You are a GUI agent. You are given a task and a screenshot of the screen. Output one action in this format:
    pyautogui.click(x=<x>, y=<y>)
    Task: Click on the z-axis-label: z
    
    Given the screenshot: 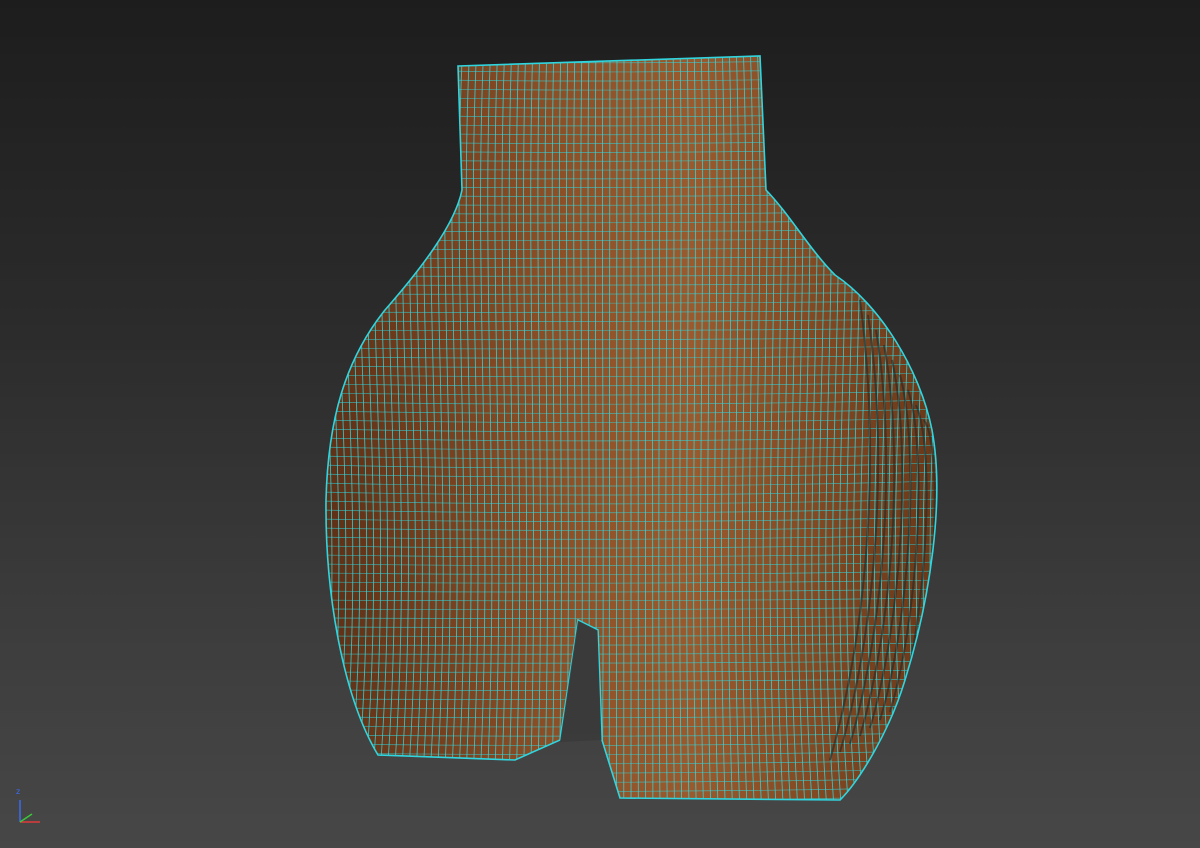 What is the action you would take?
    pyautogui.click(x=18, y=791)
    